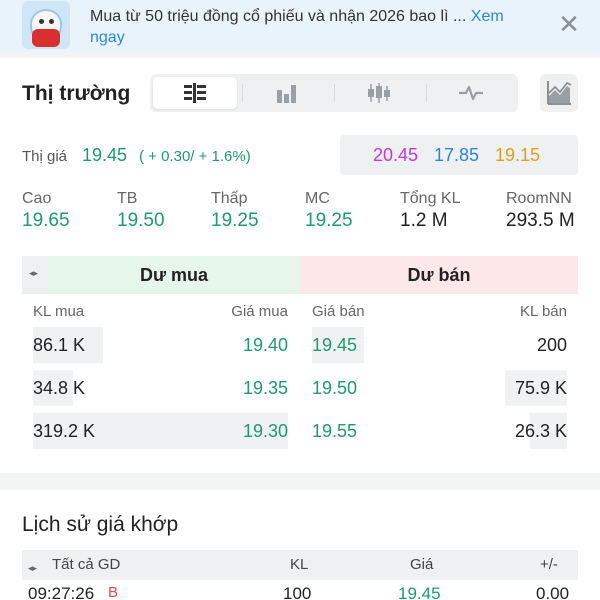 The width and height of the screenshot is (600, 600). I want to click on ask-price: 19.55, so click(334, 431).